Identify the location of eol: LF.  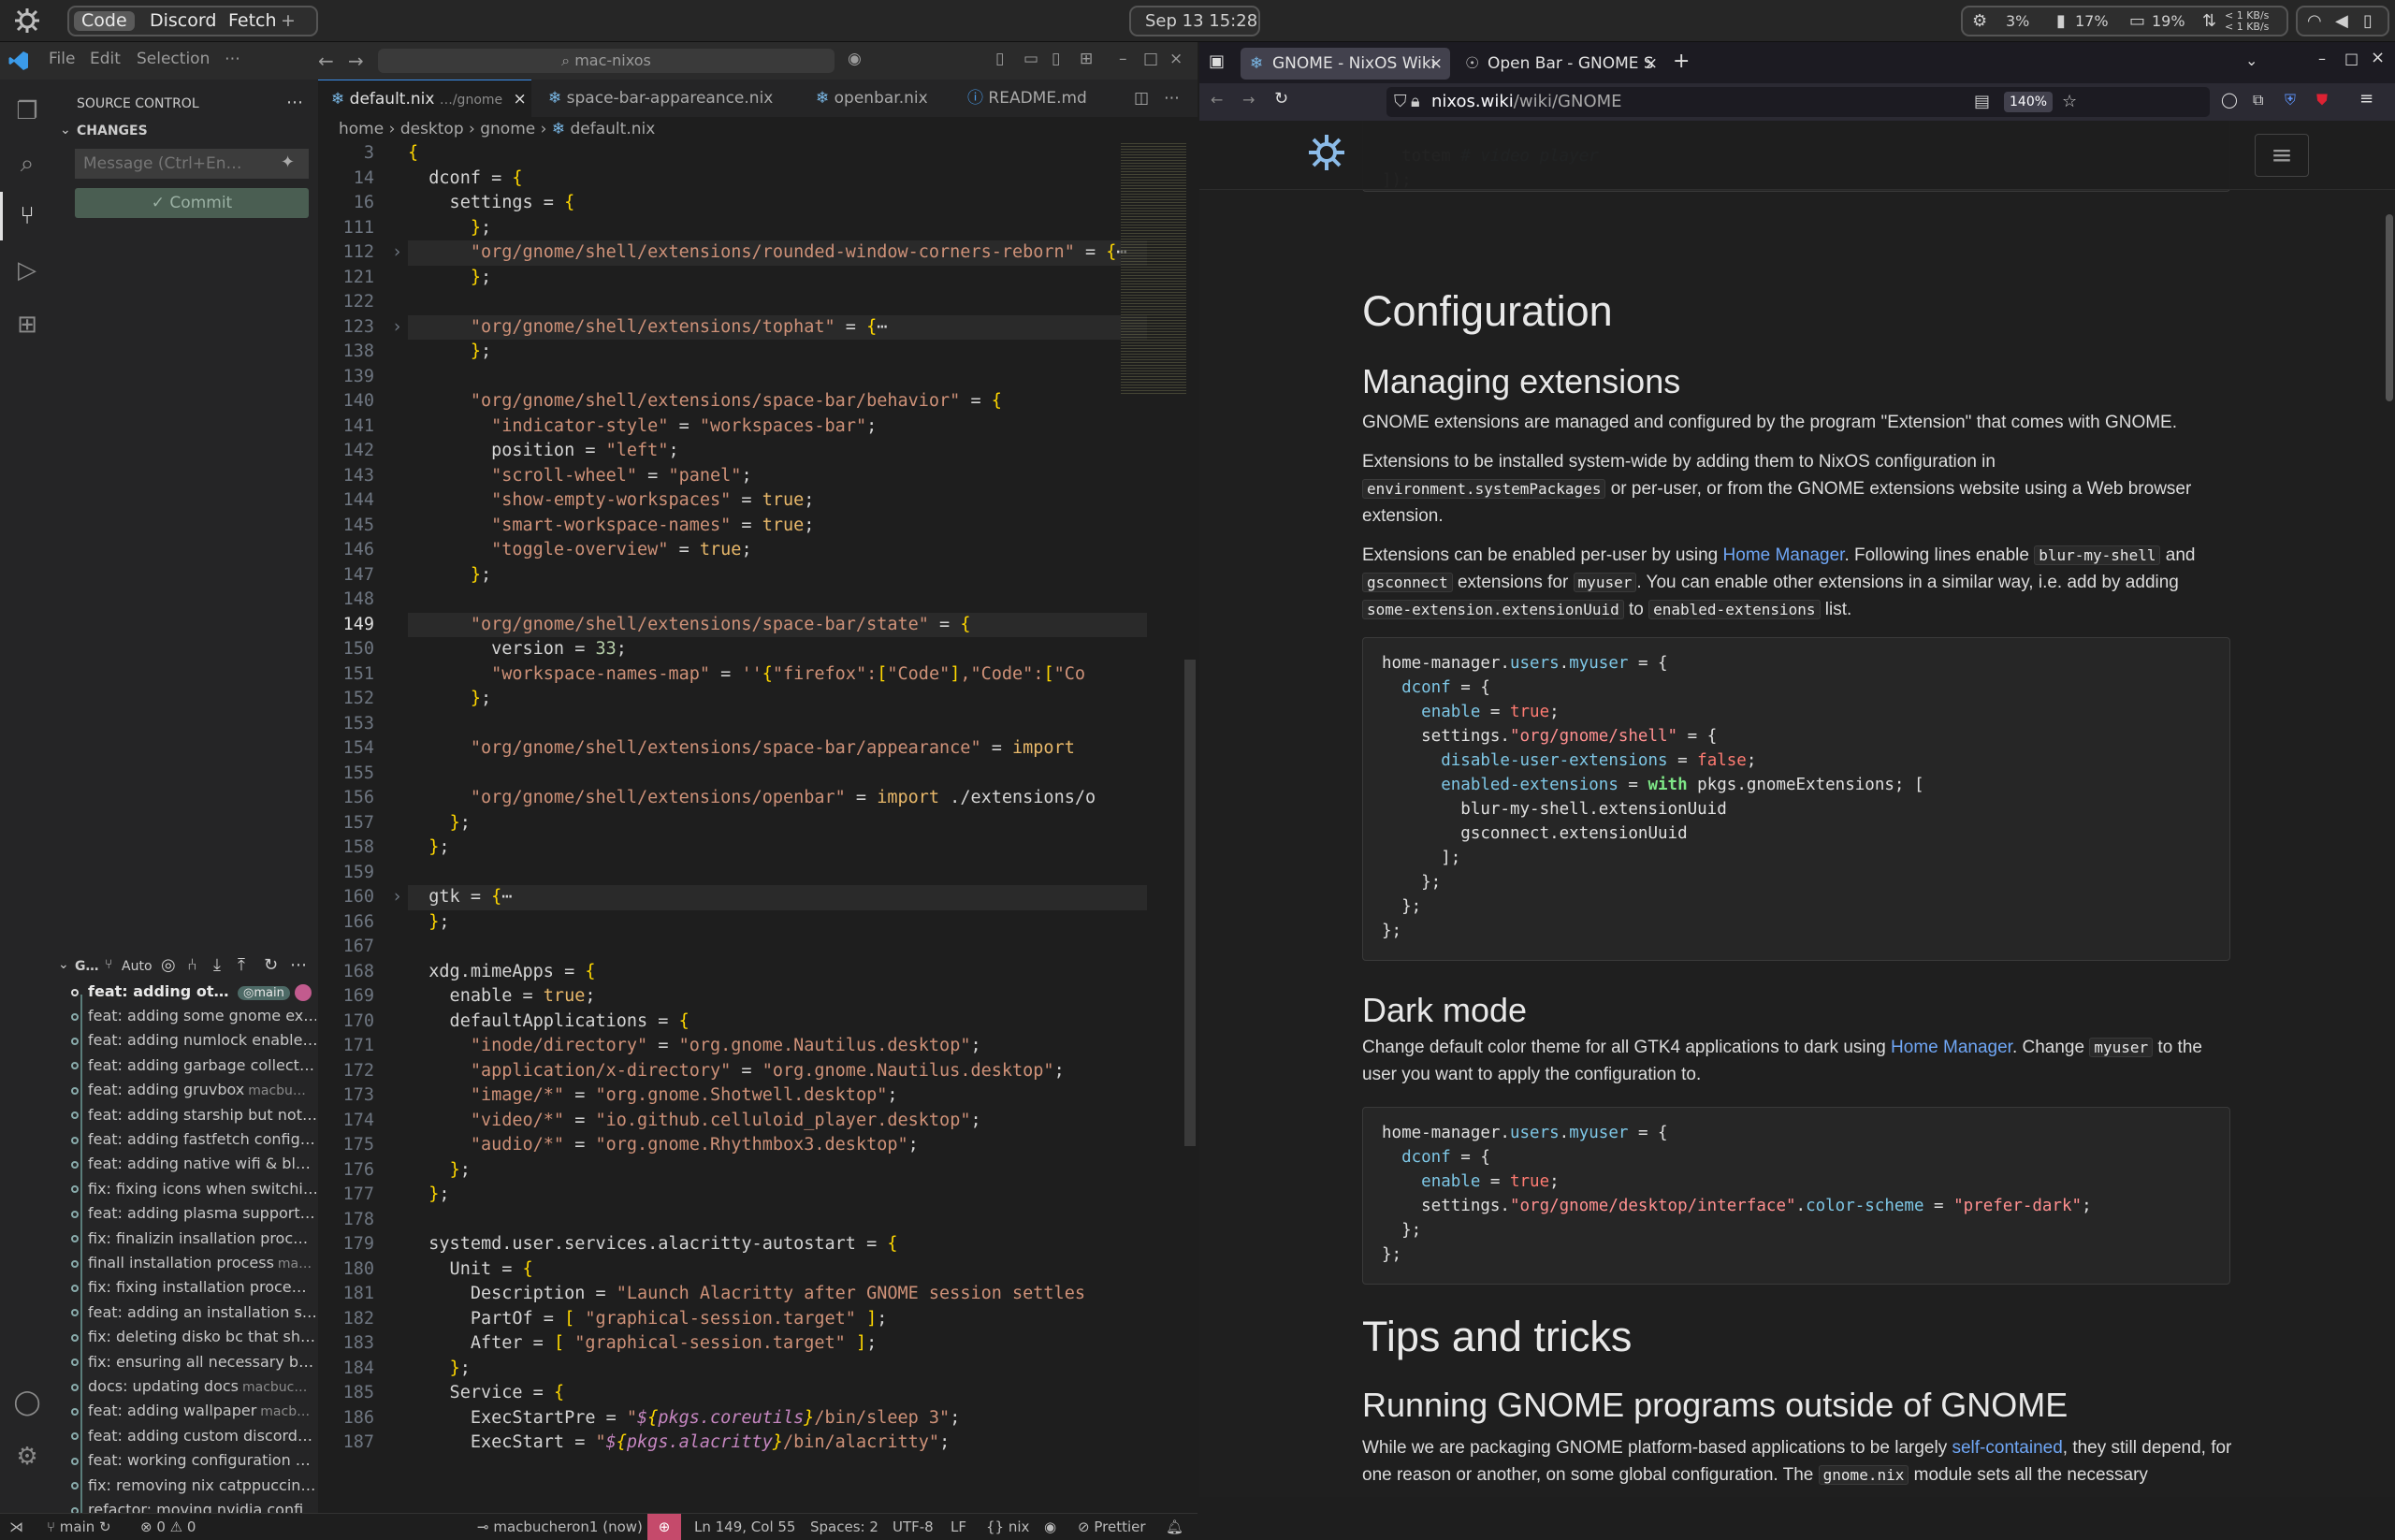
(958, 1527).